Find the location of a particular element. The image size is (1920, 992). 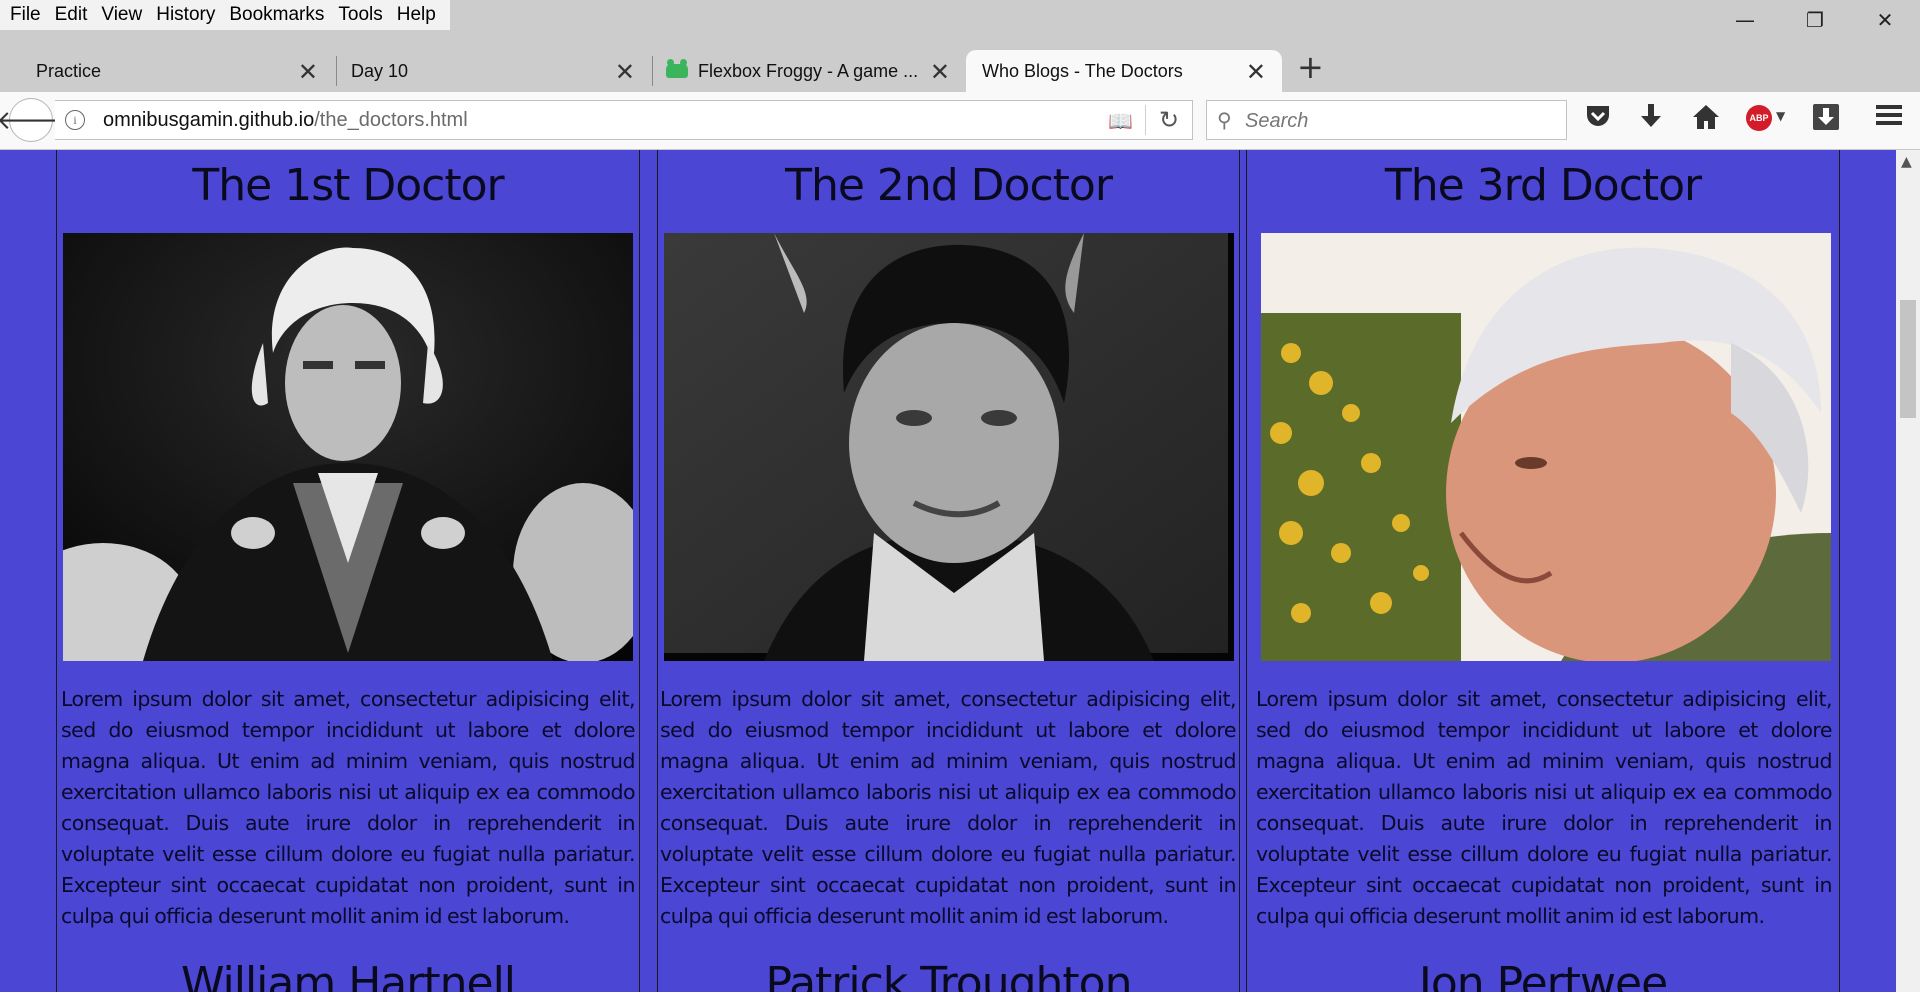

reader-view-icon: 📖 is located at coordinates (1120, 121).